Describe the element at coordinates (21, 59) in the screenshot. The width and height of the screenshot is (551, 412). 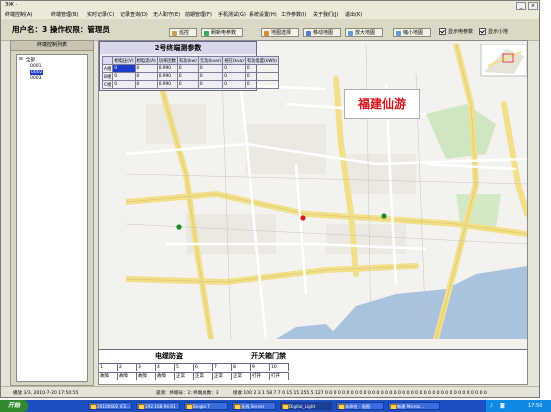
I see `tree-expand-icon: ⊟` at that location.